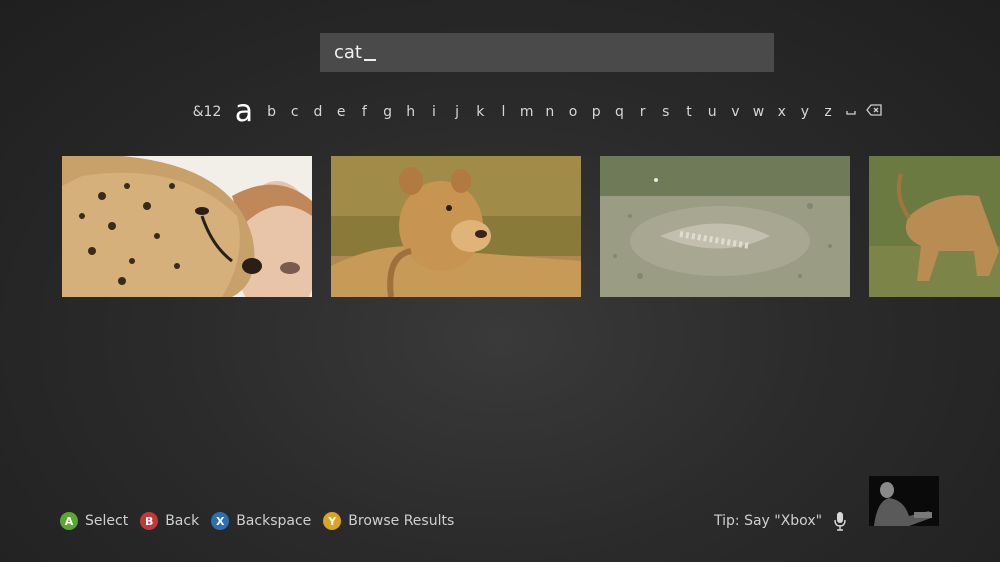 This screenshot has width=1000, height=562. I want to click on voice-tip: Tip: Say "Xbox", so click(780, 521).